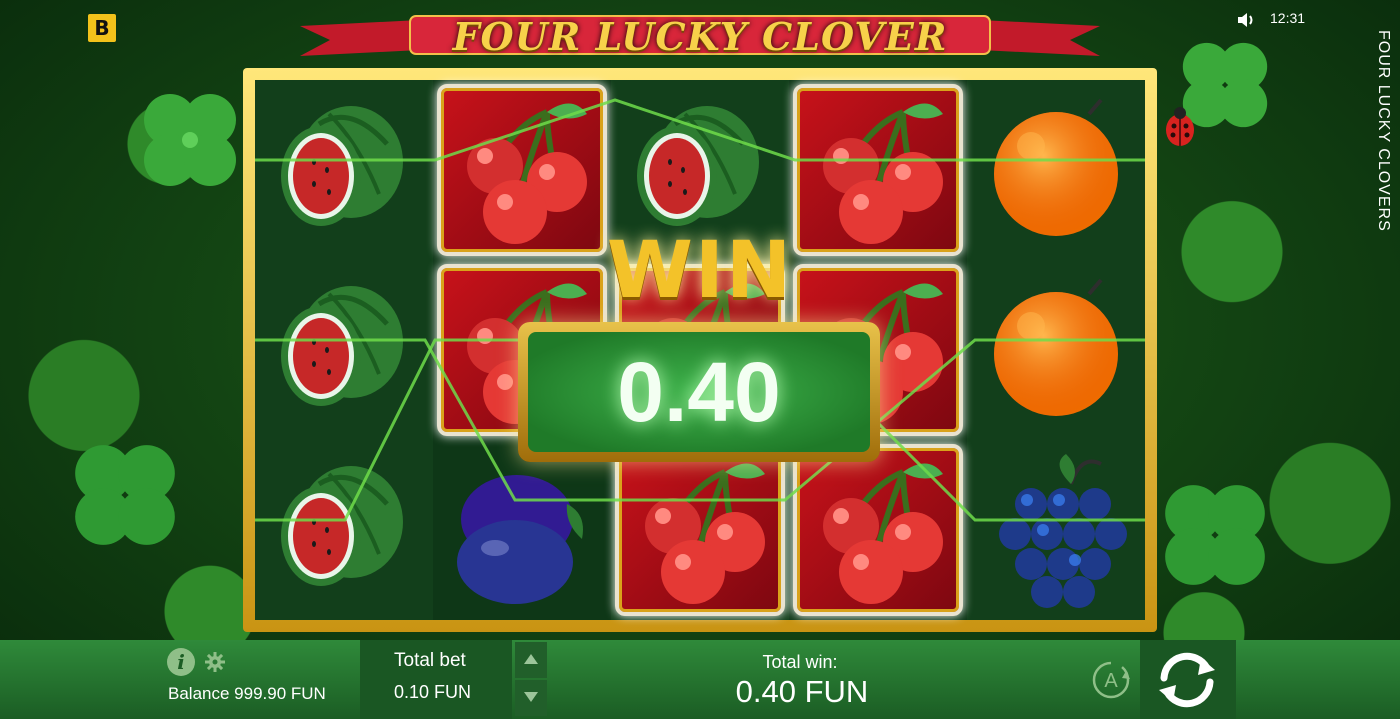  What do you see at coordinates (700, 130) in the screenshot?
I see `payline` at bounding box center [700, 130].